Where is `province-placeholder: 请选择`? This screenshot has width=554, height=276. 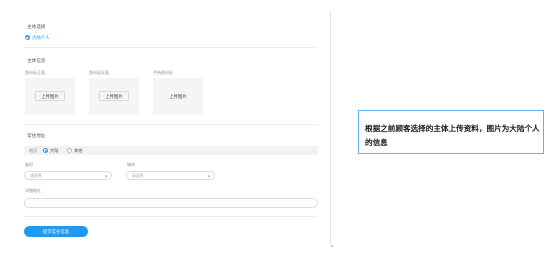 province-placeholder: 请选择 is located at coordinates (36, 176).